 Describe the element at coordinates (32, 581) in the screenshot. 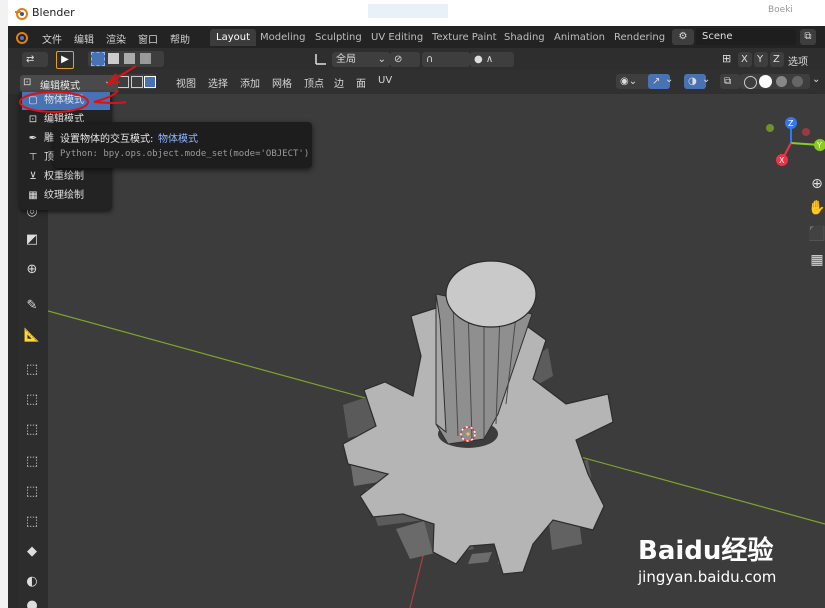

I see `tool-spin: ◐` at that location.